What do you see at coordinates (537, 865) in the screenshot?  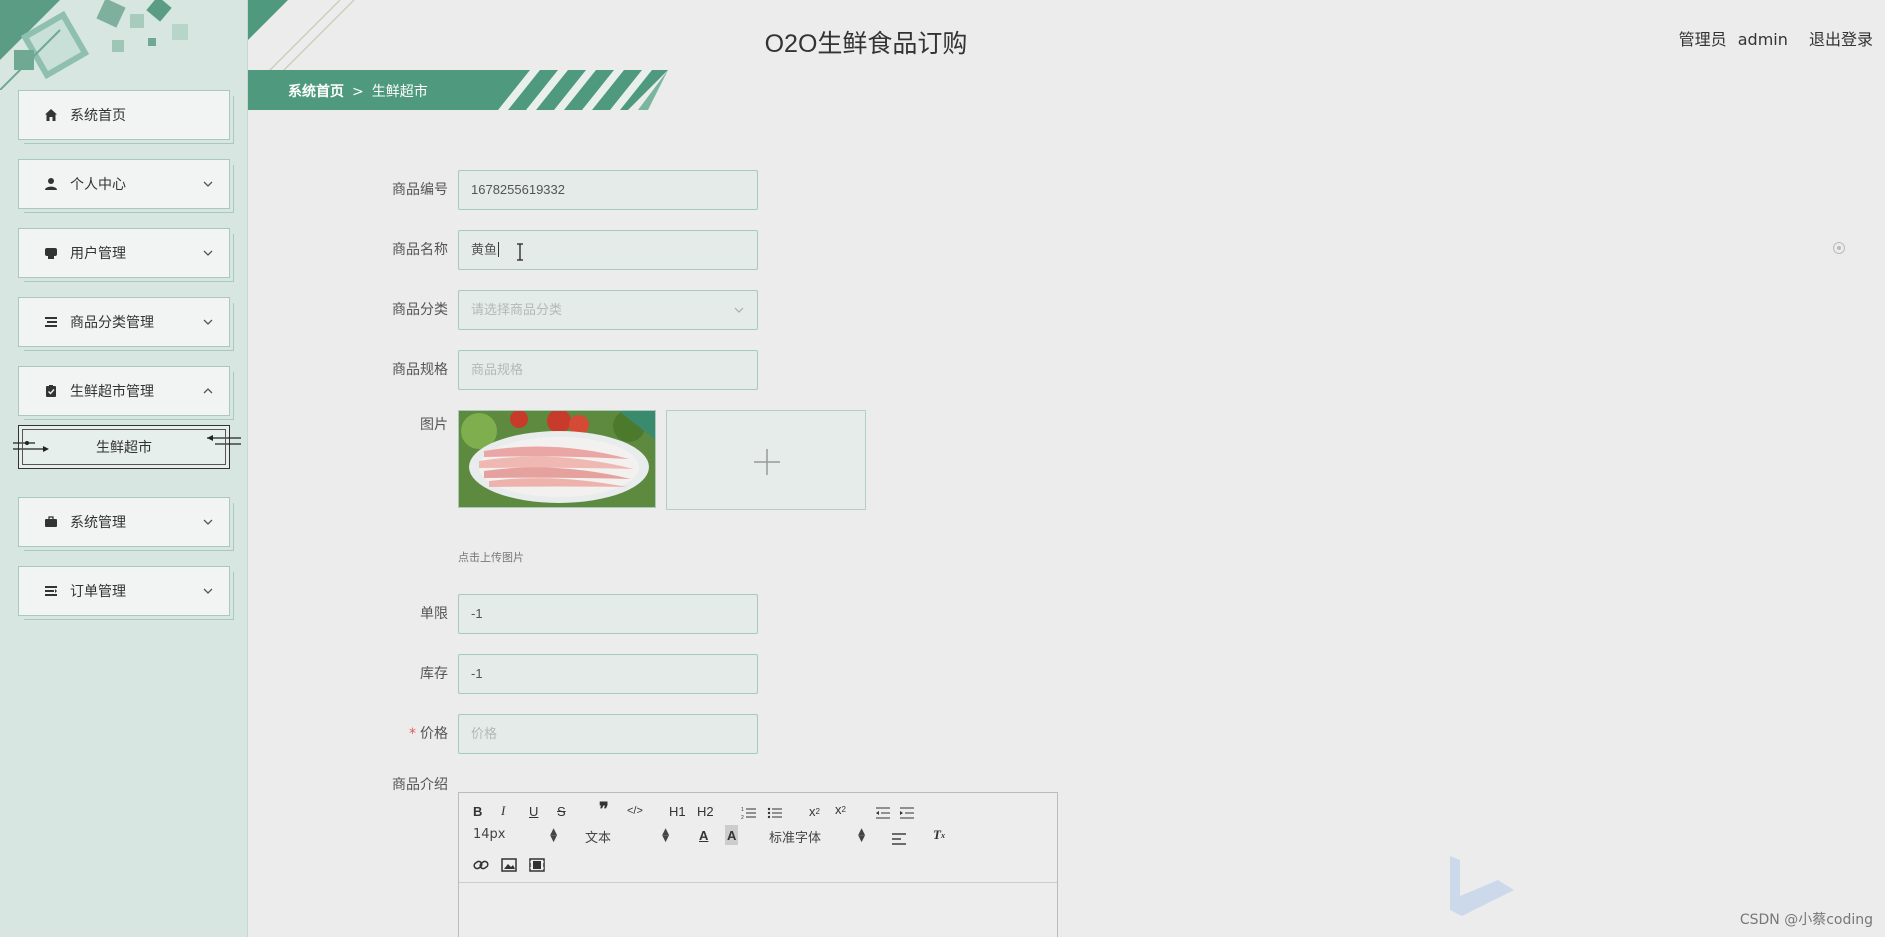 I see `video-icon` at bounding box center [537, 865].